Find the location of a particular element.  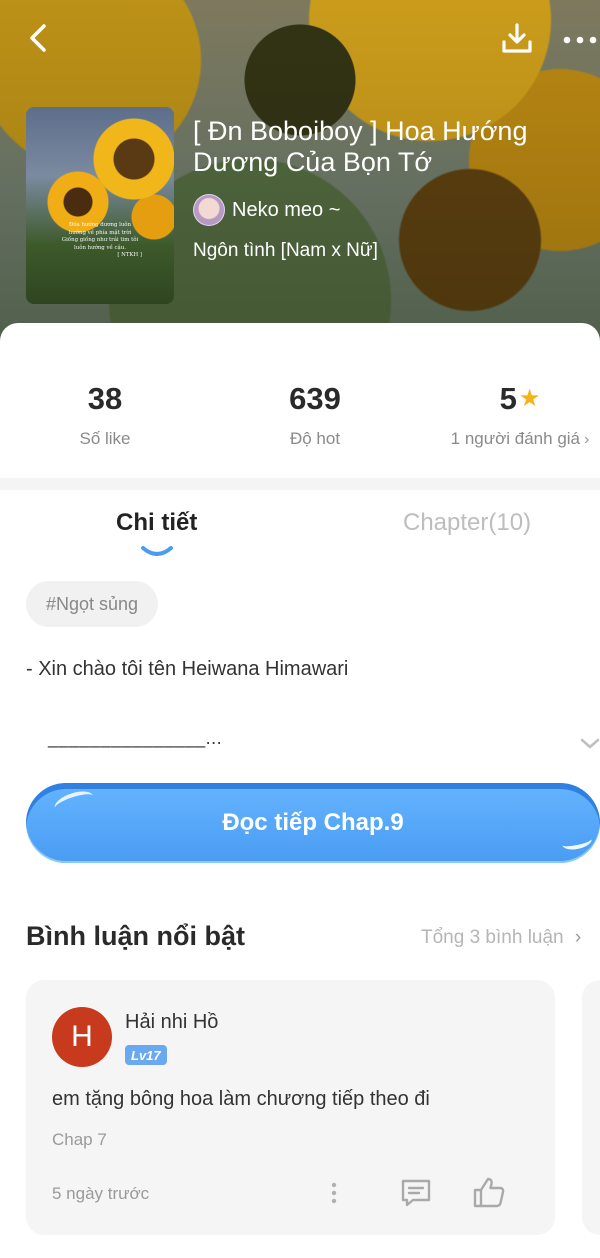

top-bar is located at coordinates (300, 40).